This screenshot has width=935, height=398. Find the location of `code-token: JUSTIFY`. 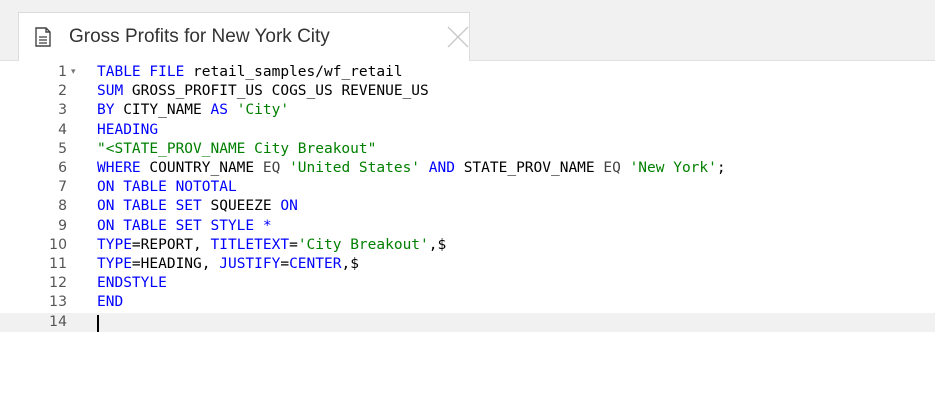

code-token: JUSTIFY is located at coordinates (250, 264).